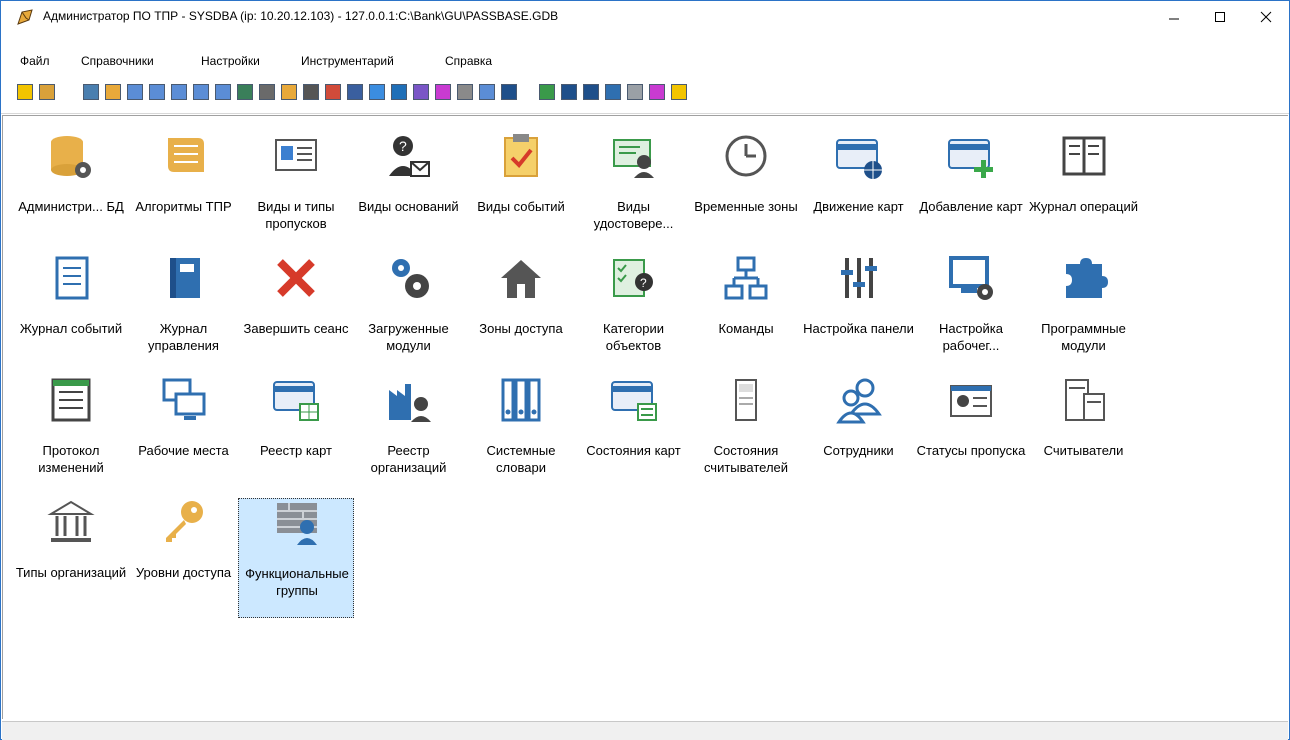 The image size is (1290, 740). I want to click on module-item-1: Администри... БД, so click(71, 192).